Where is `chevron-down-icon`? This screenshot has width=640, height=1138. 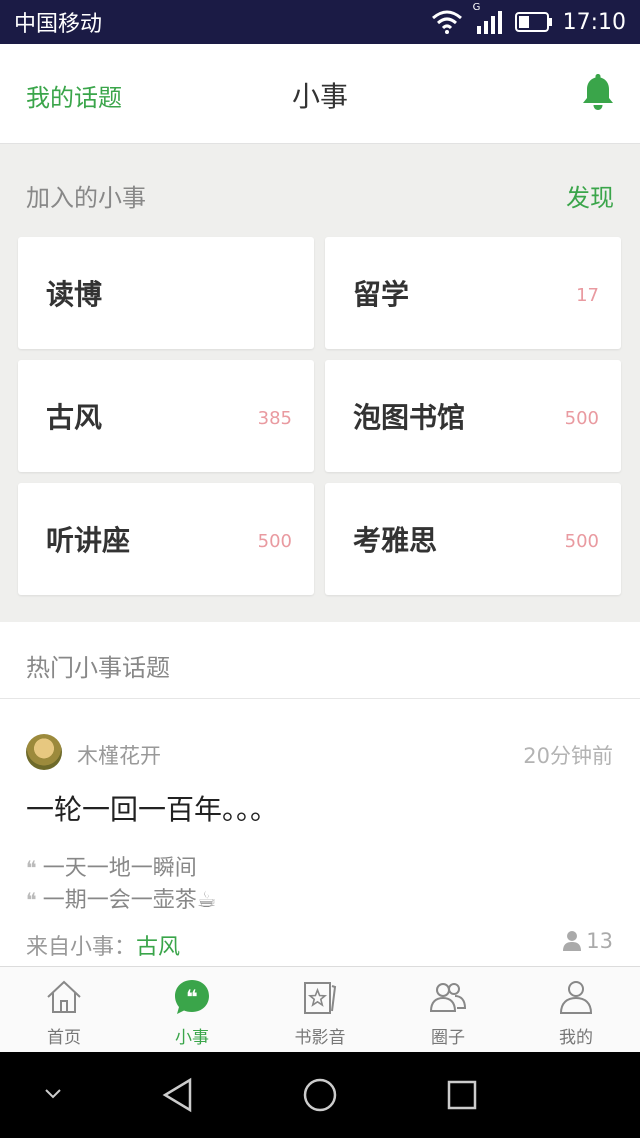
chevron-down-icon is located at coordinates (53, 1094).